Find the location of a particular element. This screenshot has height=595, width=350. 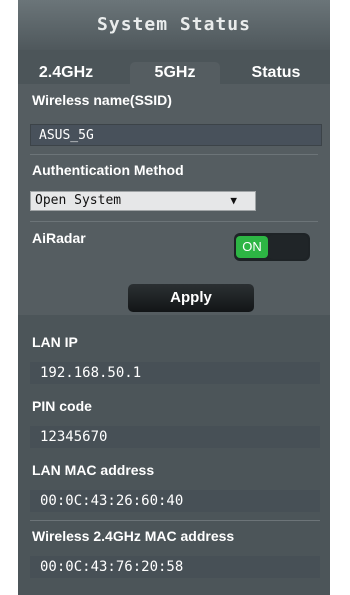

lan-ip-label: LAN IP is located at coordinates (55, 342).